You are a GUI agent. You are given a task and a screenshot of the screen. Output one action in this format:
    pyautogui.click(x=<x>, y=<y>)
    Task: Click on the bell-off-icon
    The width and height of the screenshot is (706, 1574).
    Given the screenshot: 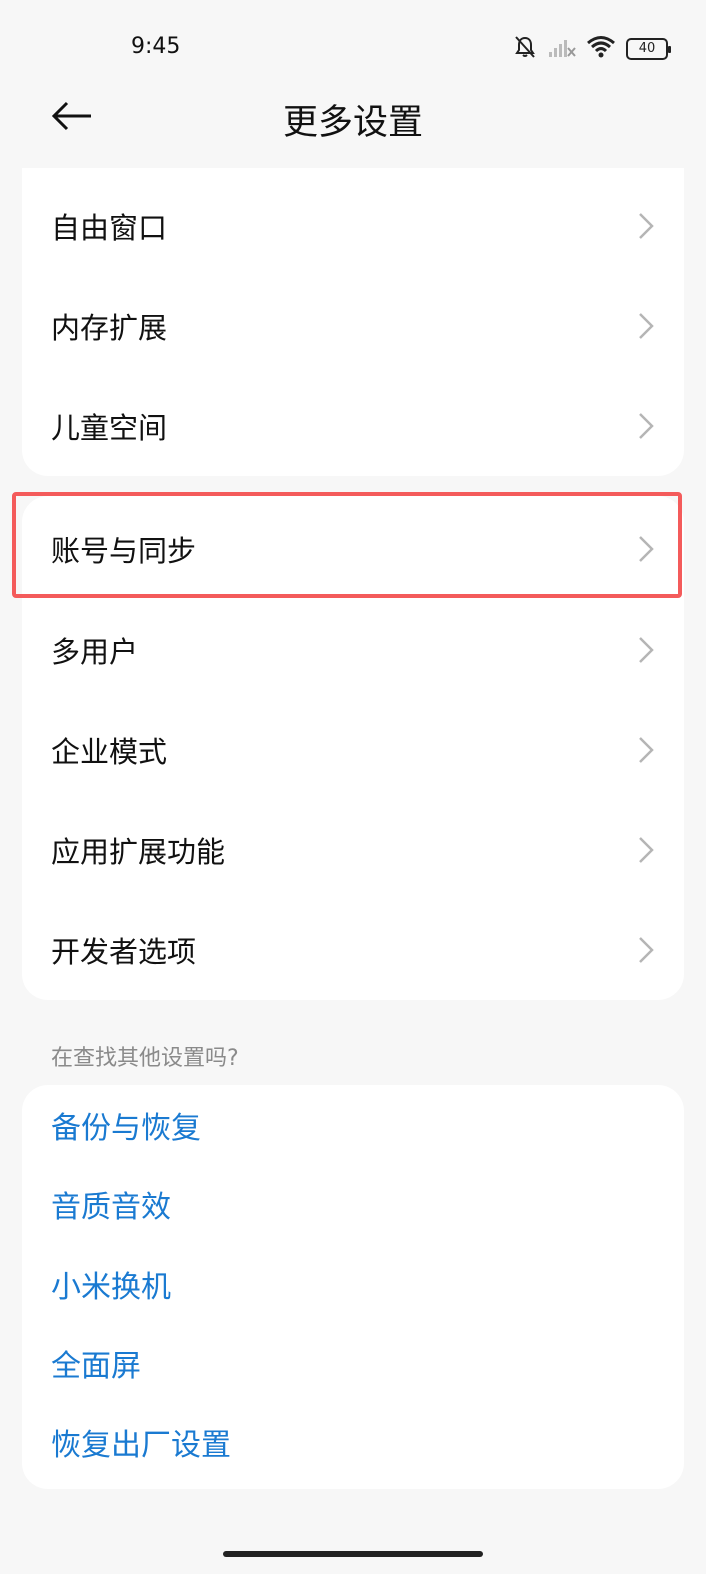 What is the action you would take?
    pyautogui.click(x=525, y=49)
    